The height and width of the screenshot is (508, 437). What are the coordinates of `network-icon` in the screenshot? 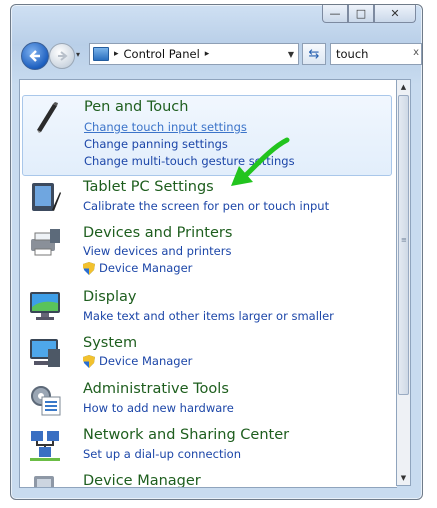 It's located at (45, 446).